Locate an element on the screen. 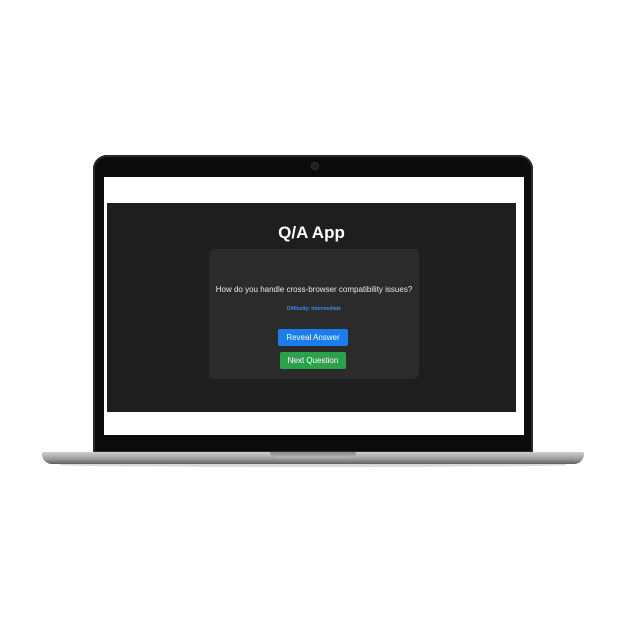 The width and height of the screenshot is (626, 626). difficulty-label: Difficulty: Intermediate is located at coordinates (314, 309).